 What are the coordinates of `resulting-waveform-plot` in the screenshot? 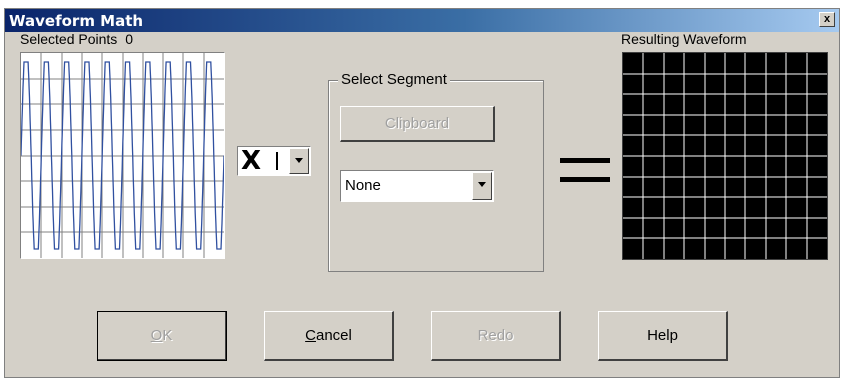 It's located at (725, 156).